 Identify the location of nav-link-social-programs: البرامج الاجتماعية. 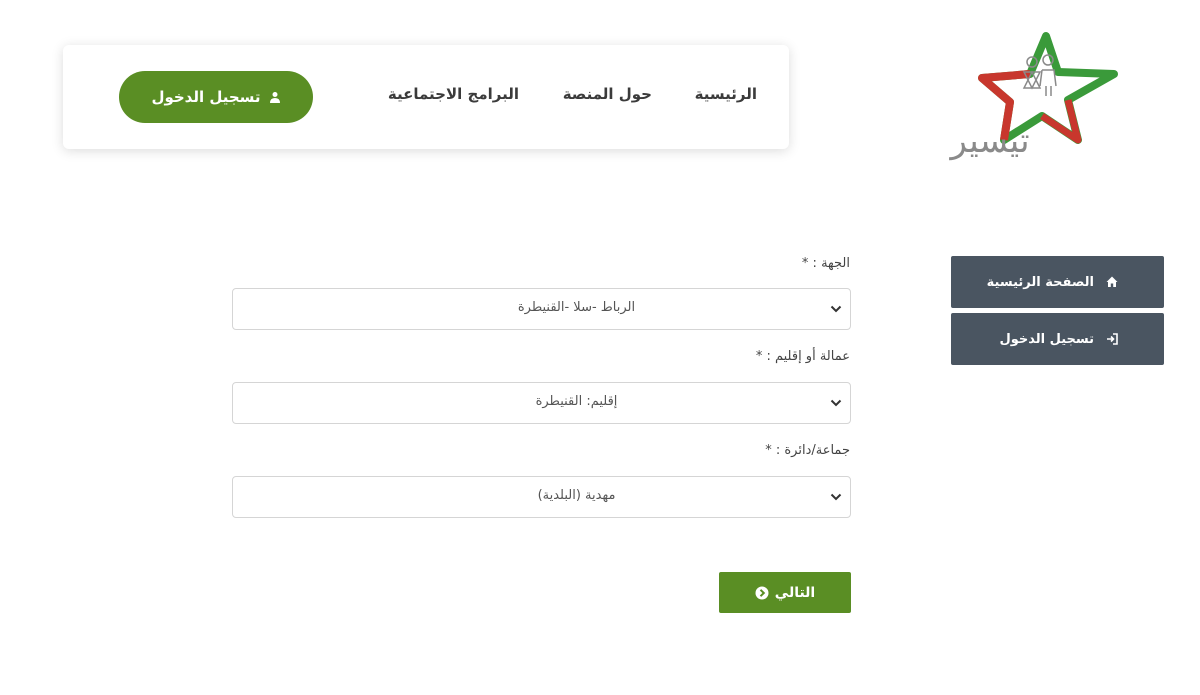
(453, 94).